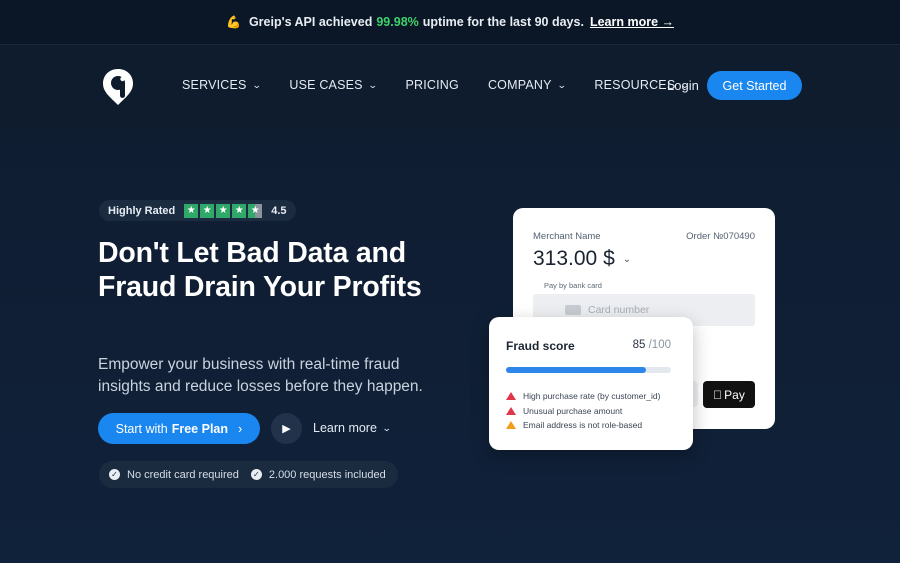  I want to click on start-free-plan-button: Start with Free Plan ›, so click(179, 428).